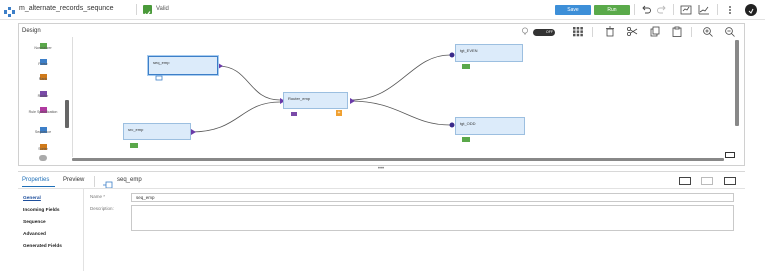 The image size is (765, 271). I want to click on canvas-horizontal-scrollbar, so click(398, 159).